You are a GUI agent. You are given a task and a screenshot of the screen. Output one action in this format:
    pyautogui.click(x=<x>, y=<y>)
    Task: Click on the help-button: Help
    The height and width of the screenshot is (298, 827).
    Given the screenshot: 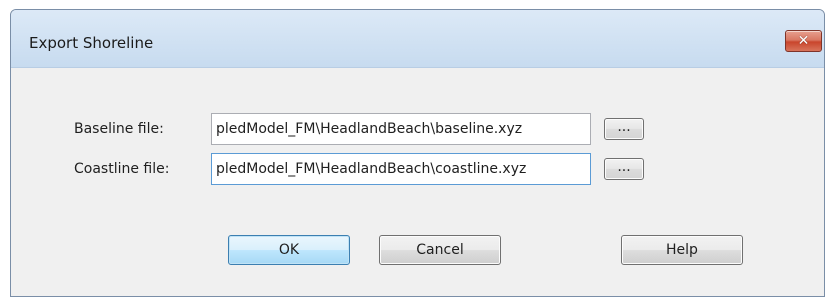 What is the action you would take?
    pyautogui.click(x=682, y=250)
    